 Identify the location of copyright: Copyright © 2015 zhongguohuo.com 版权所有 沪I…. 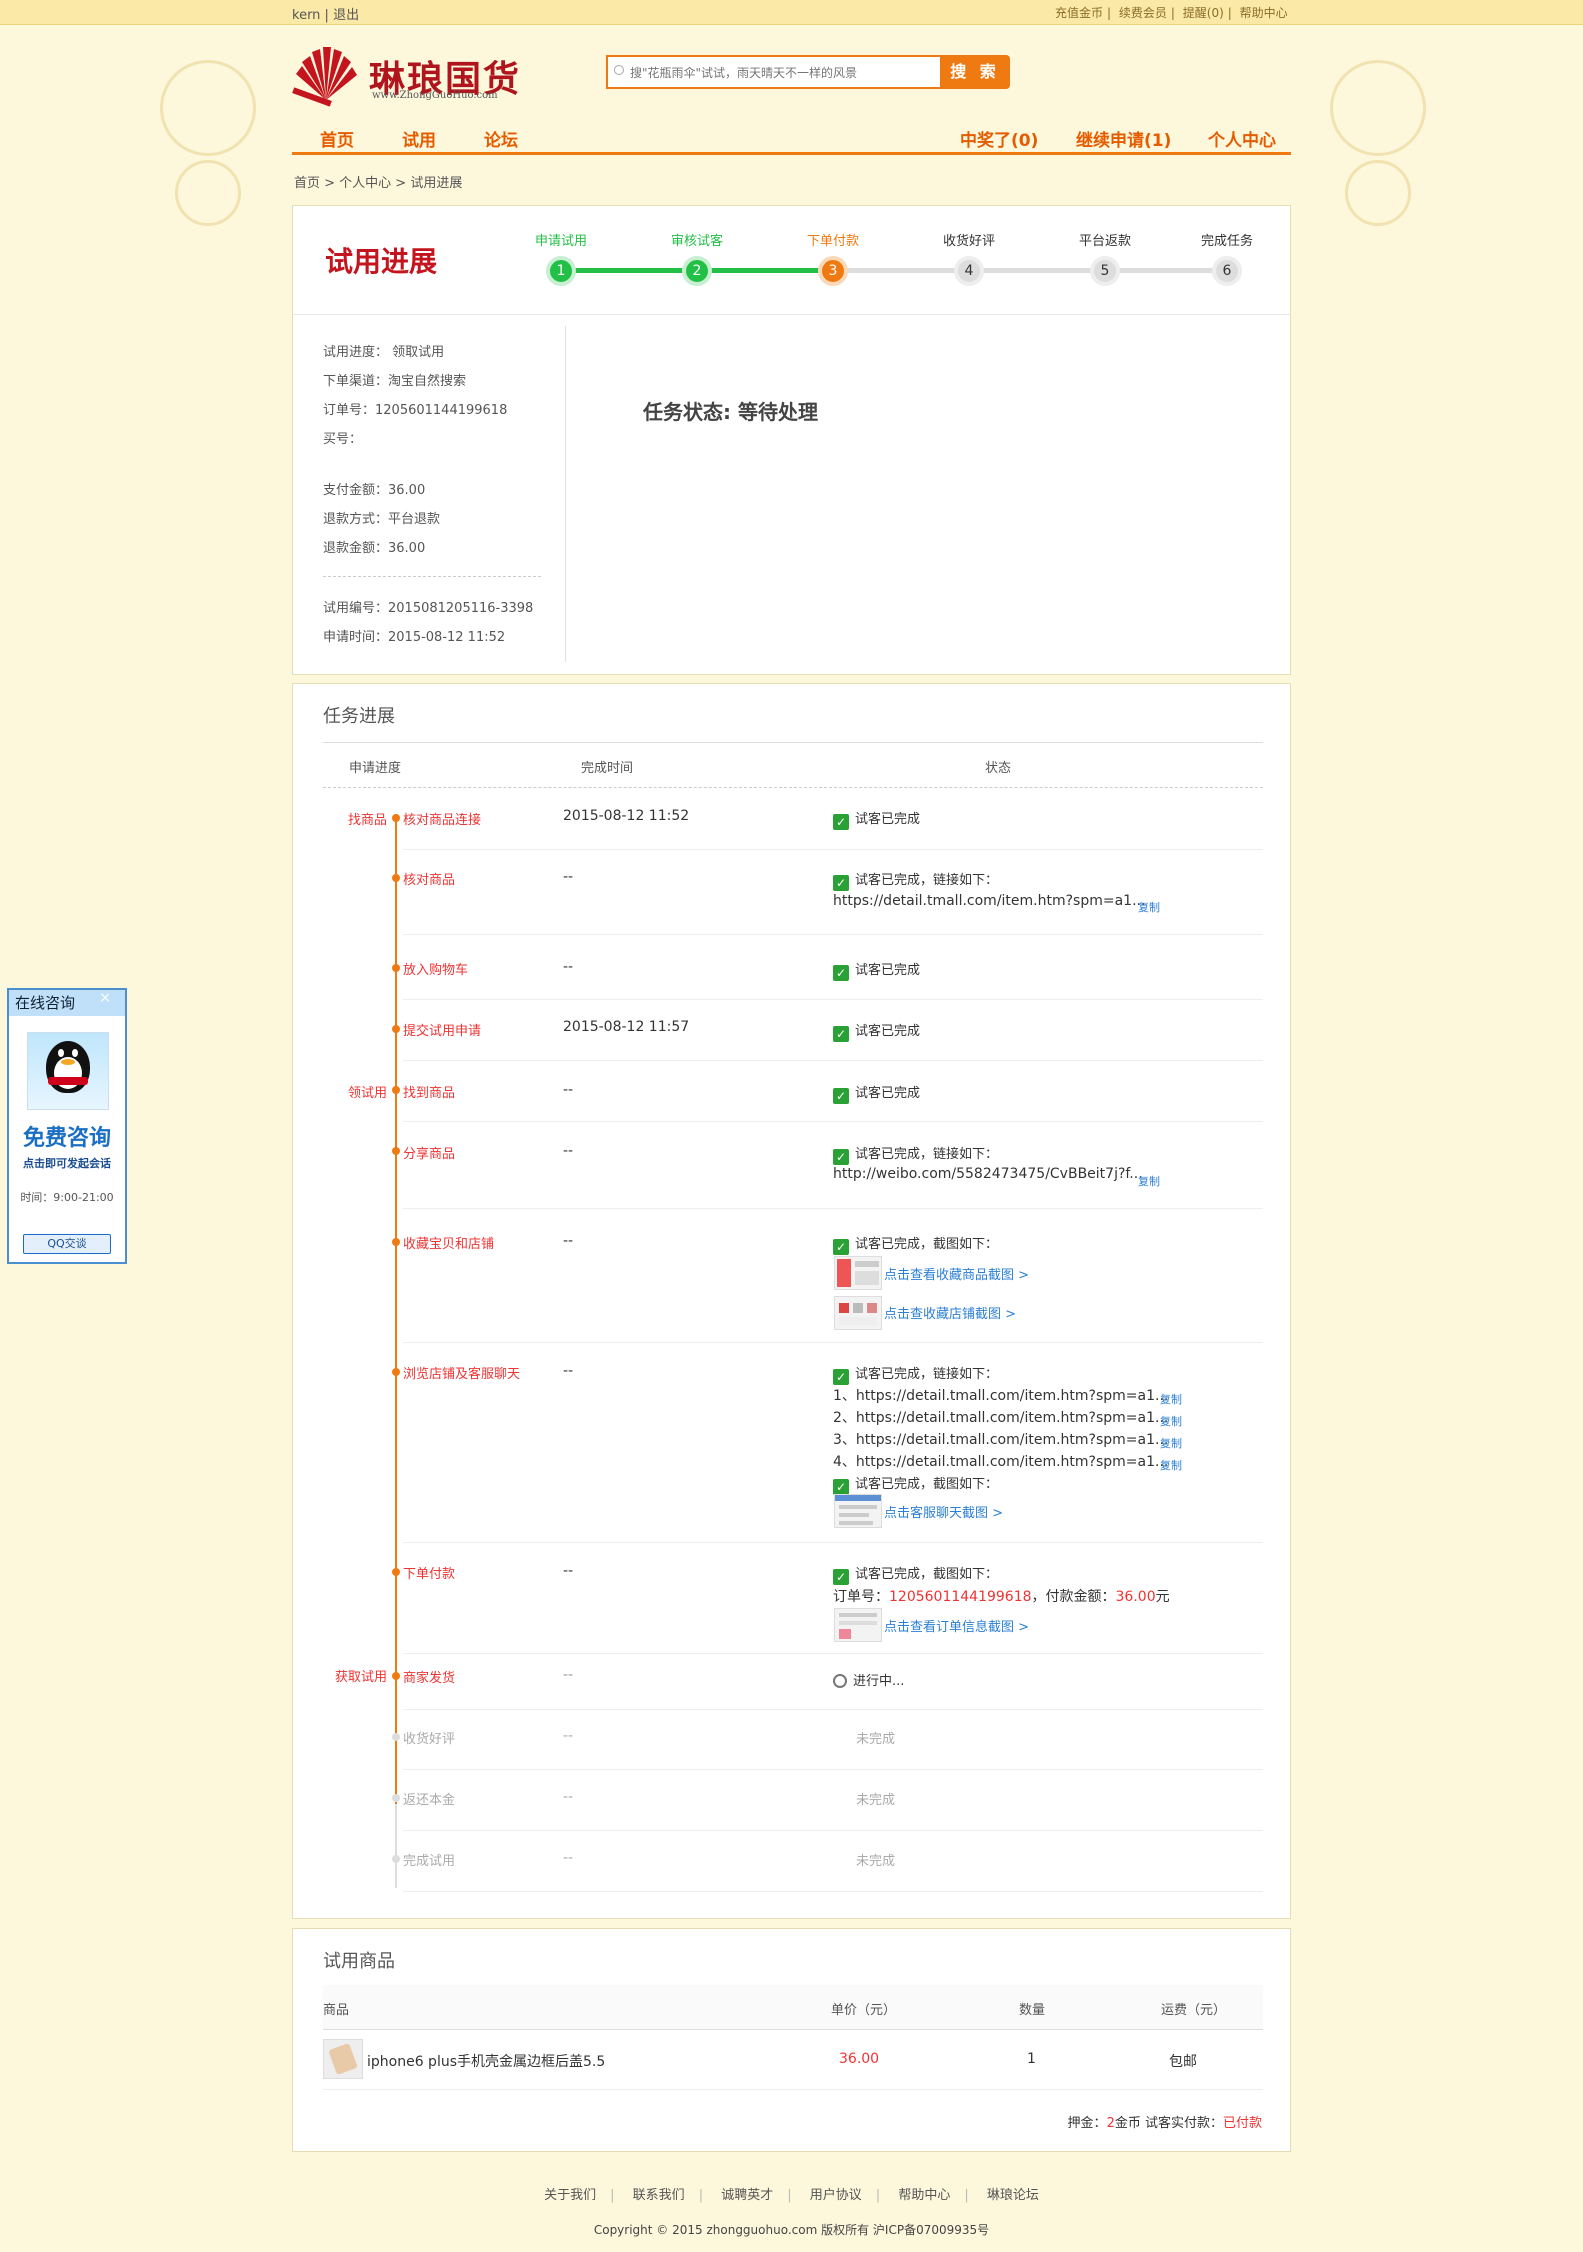
(791, 2230).